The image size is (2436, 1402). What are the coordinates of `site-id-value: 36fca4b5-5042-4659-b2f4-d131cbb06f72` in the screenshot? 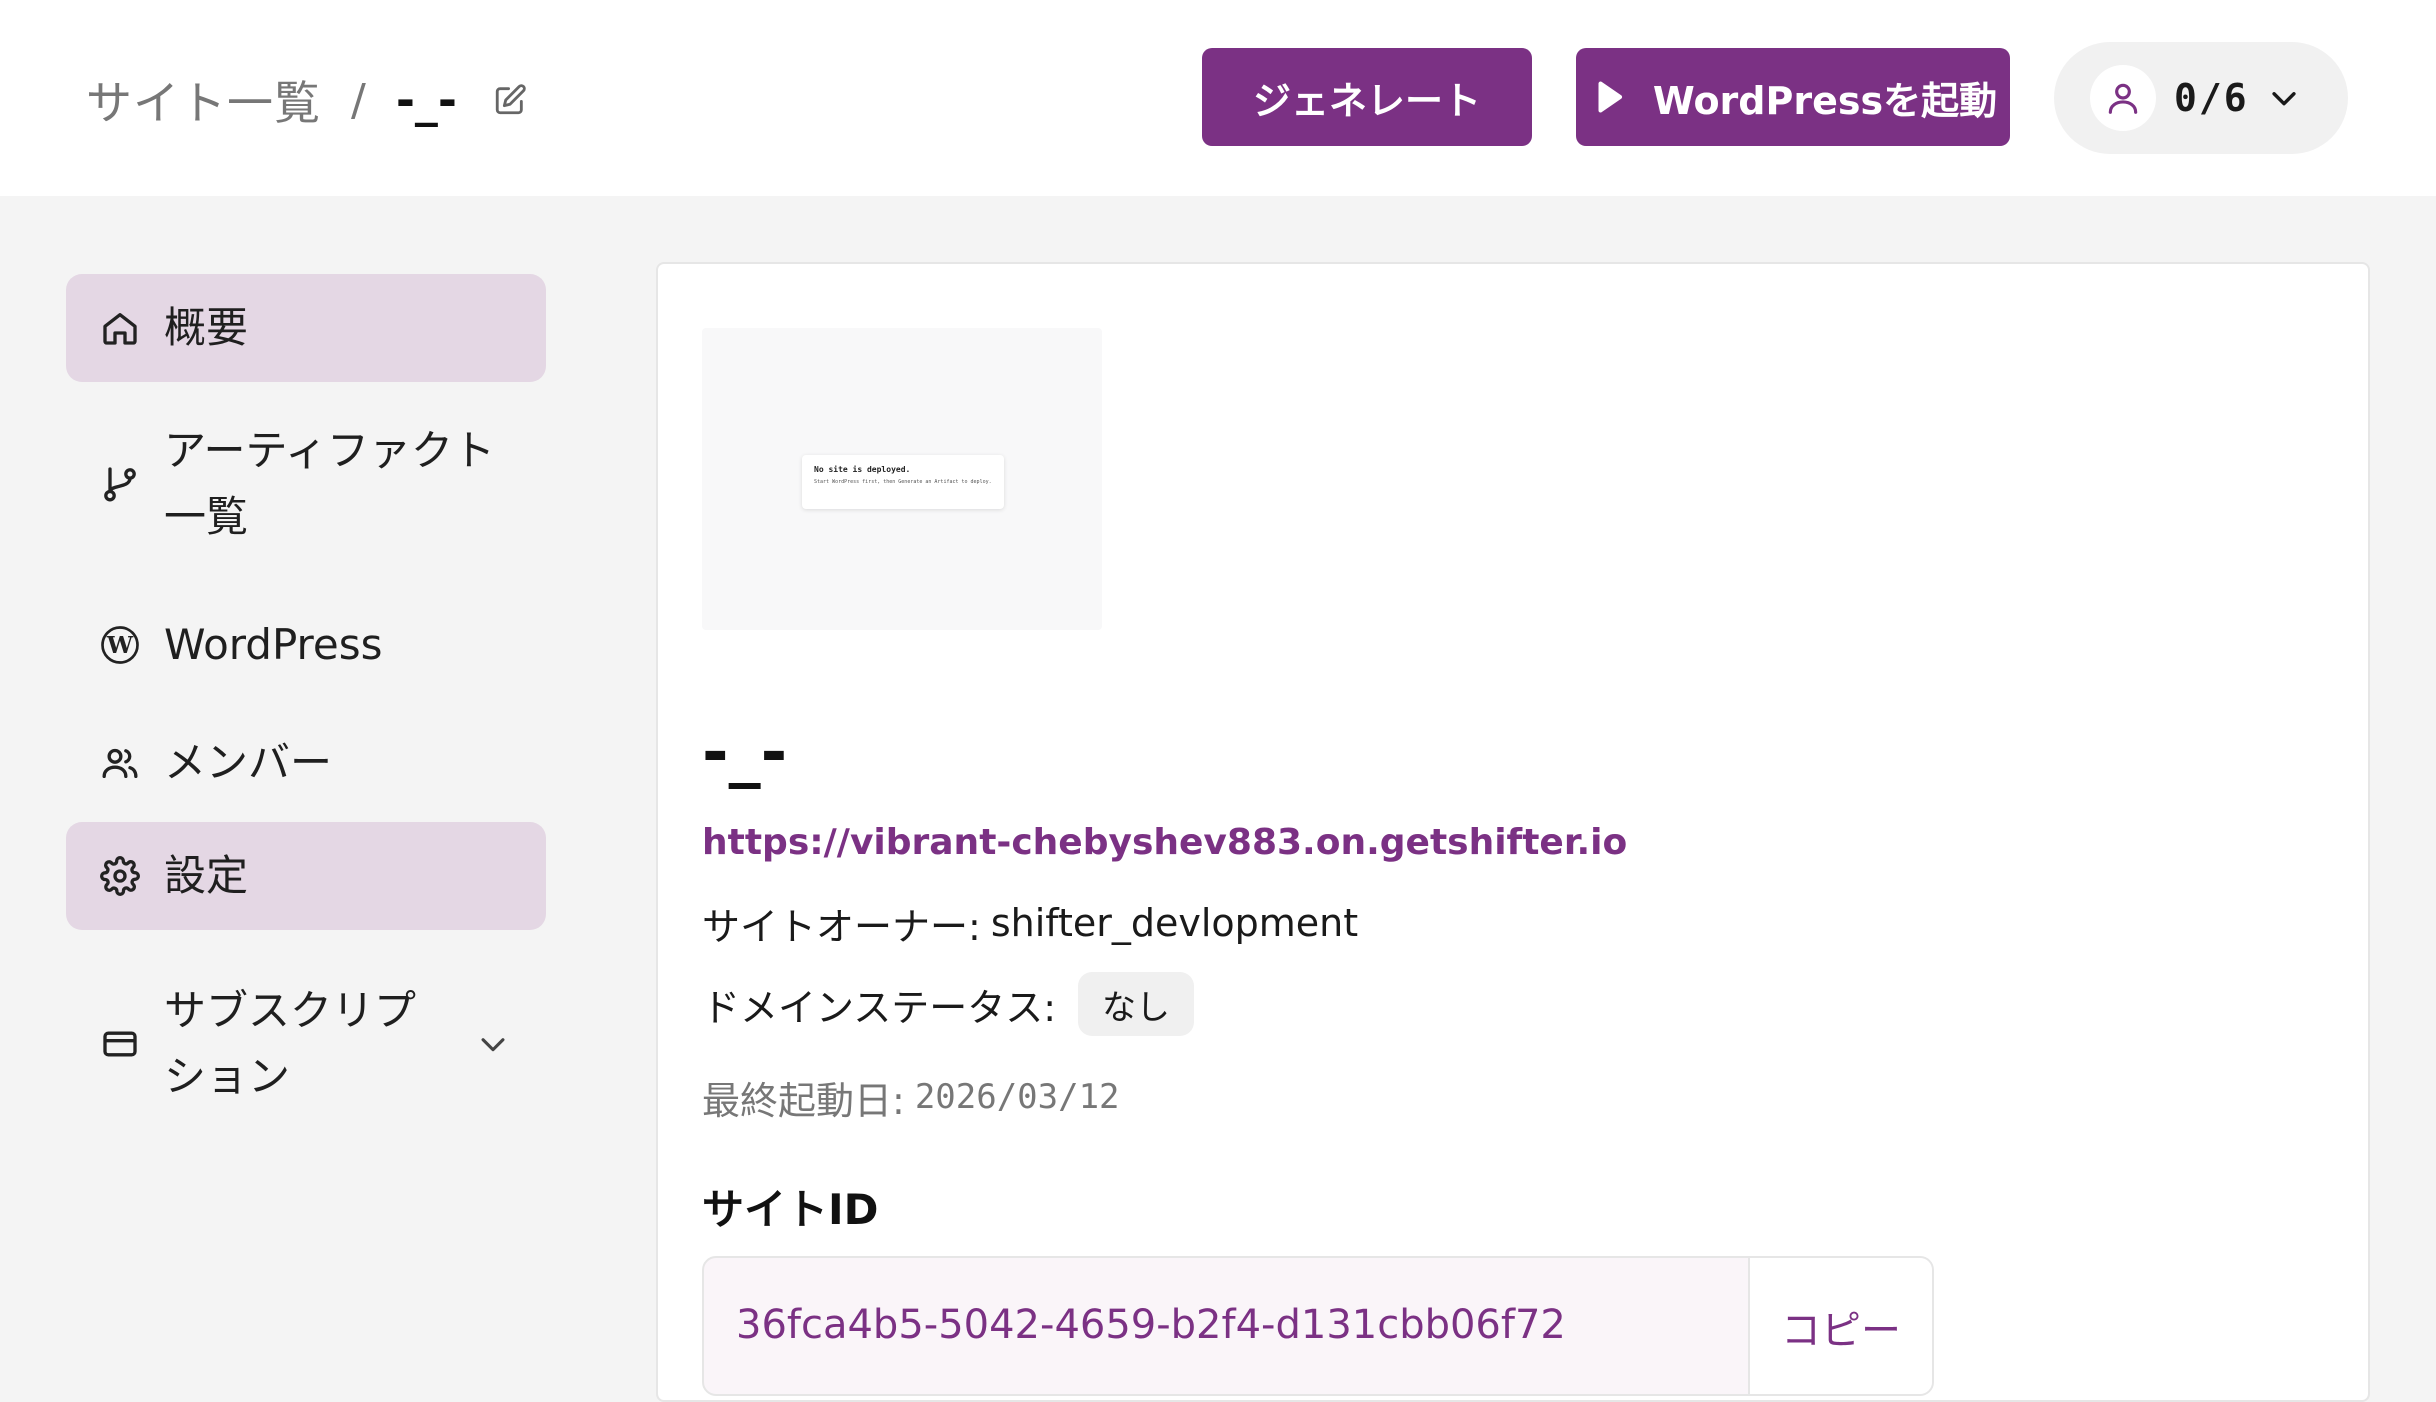 It's located at (1151, 1325).